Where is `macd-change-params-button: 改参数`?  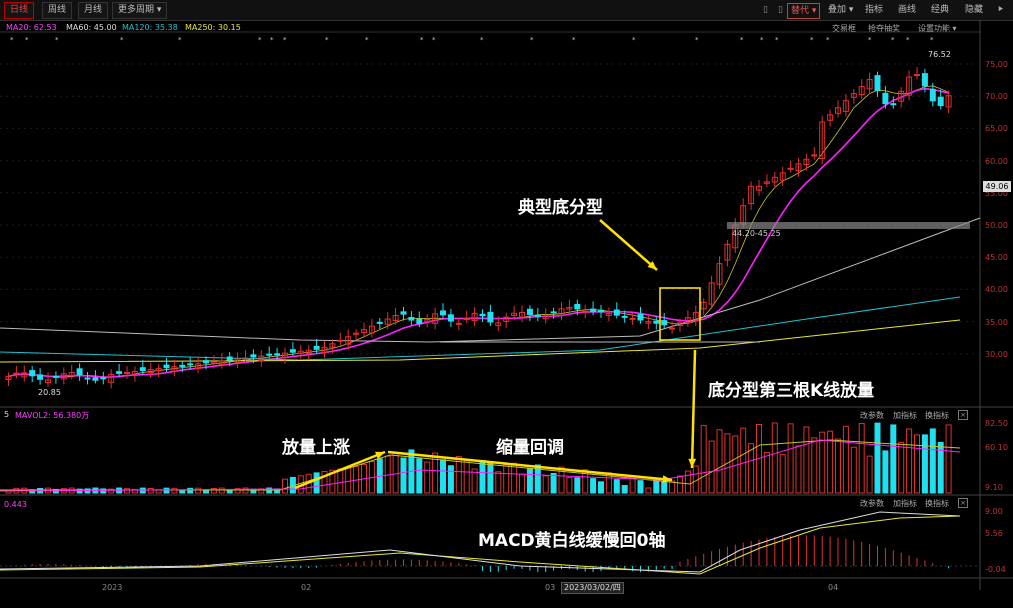 macd-change-params-button: 改参数 is located at coordinates (872, 503).